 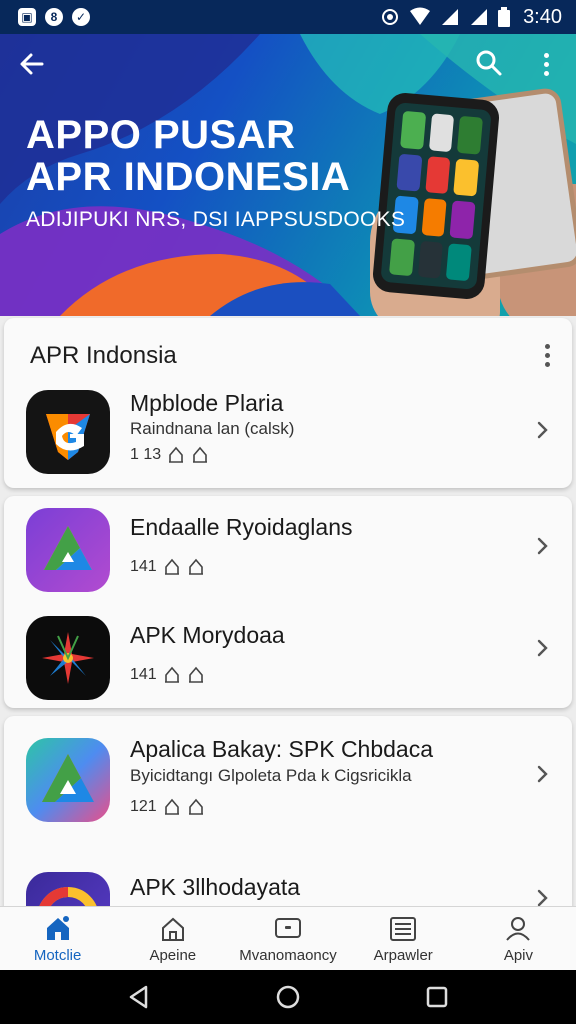 What do you see at coordinates (390, 17) in the screenshot?
I see `sync-icon` at bounding box center [390, 17].